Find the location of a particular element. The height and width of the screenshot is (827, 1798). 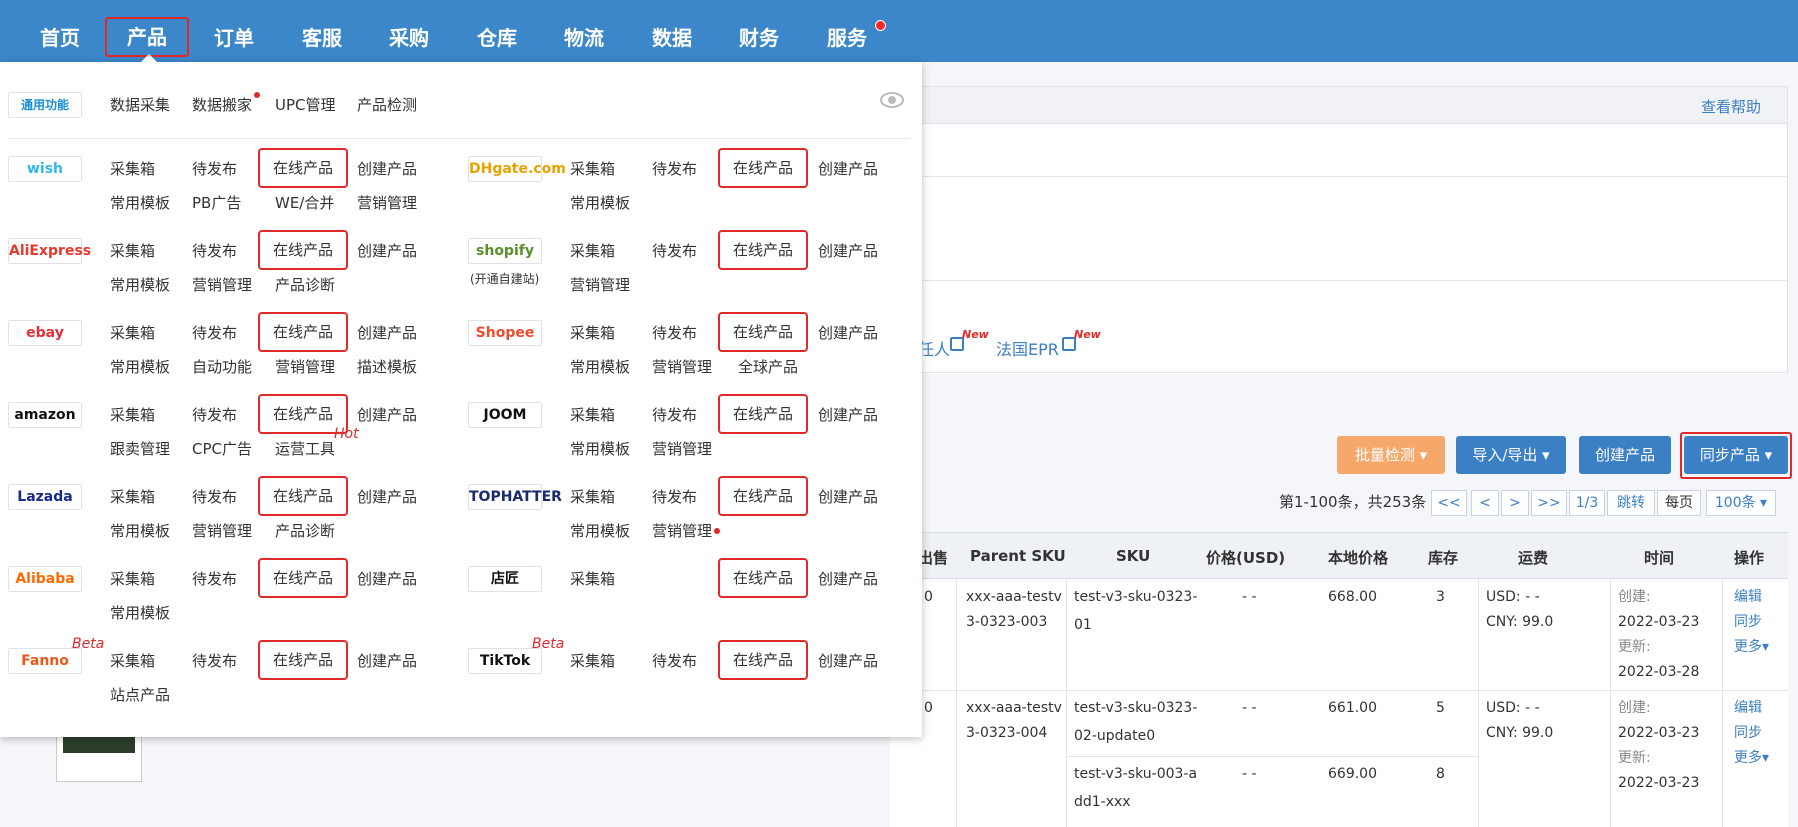

platform-logo-0: wish is located at coordinates (45, 169).